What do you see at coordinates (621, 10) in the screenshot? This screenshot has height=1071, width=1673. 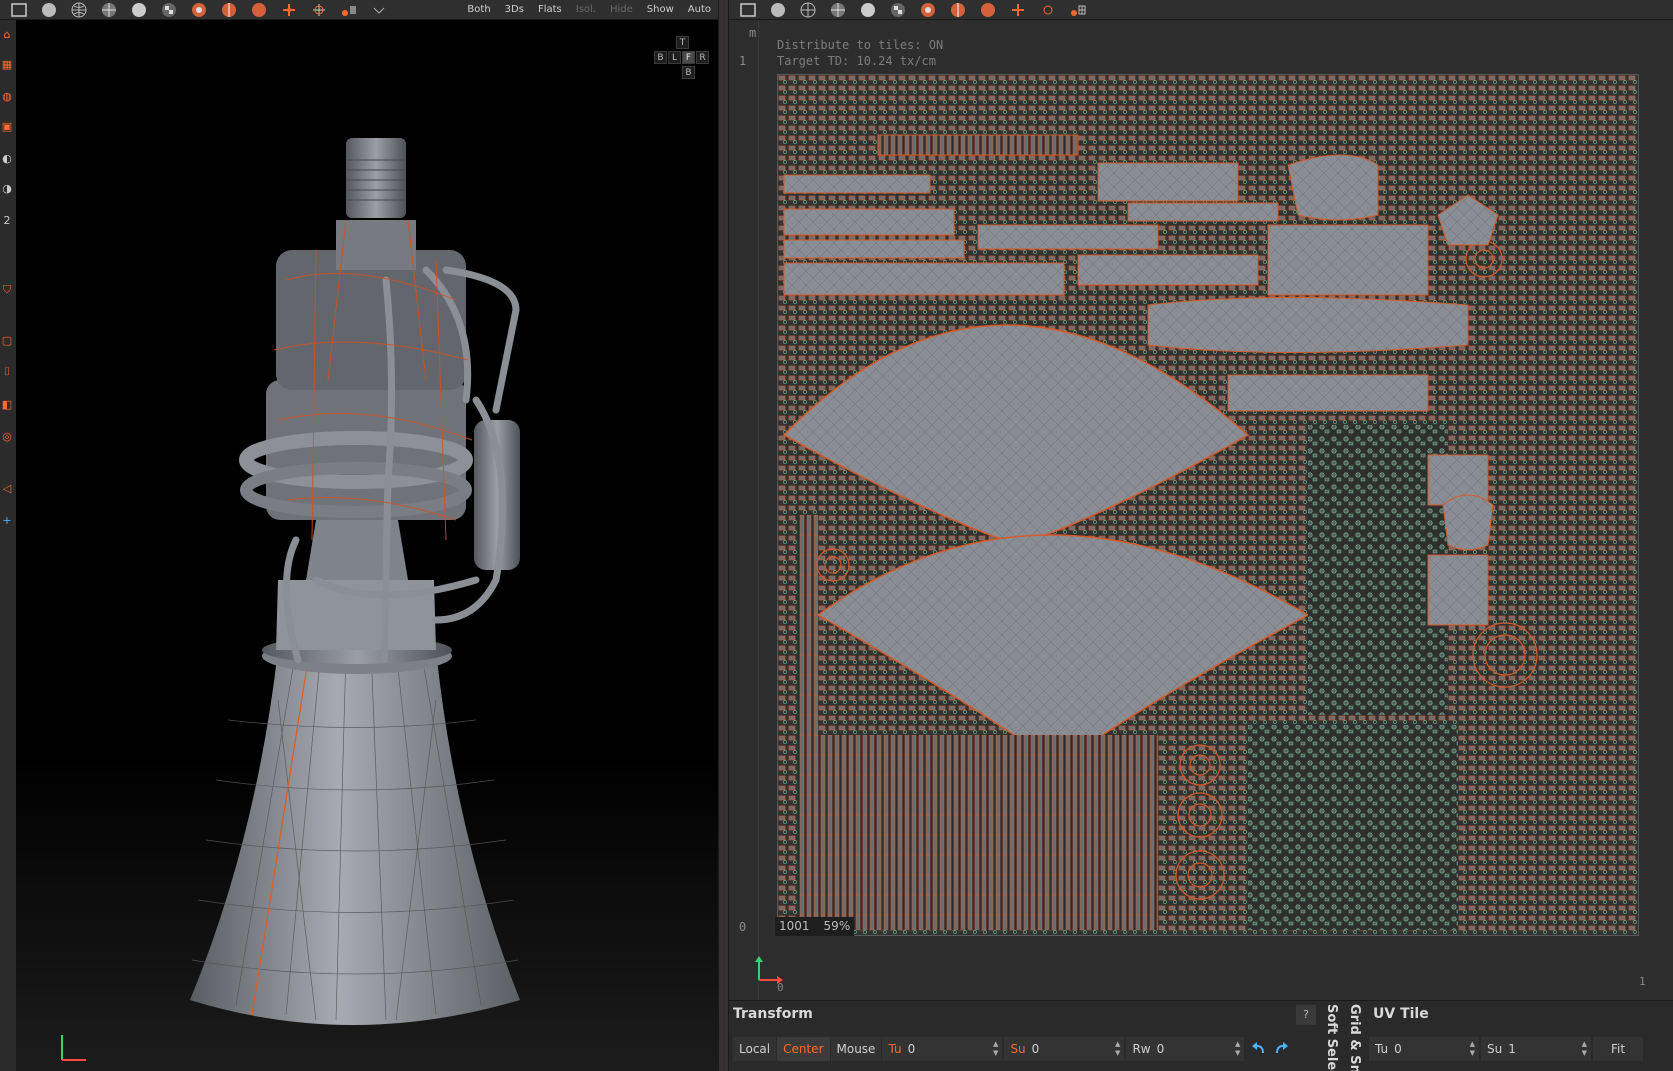 I see `hide-button: Hide` at bounding box center [621, 10].